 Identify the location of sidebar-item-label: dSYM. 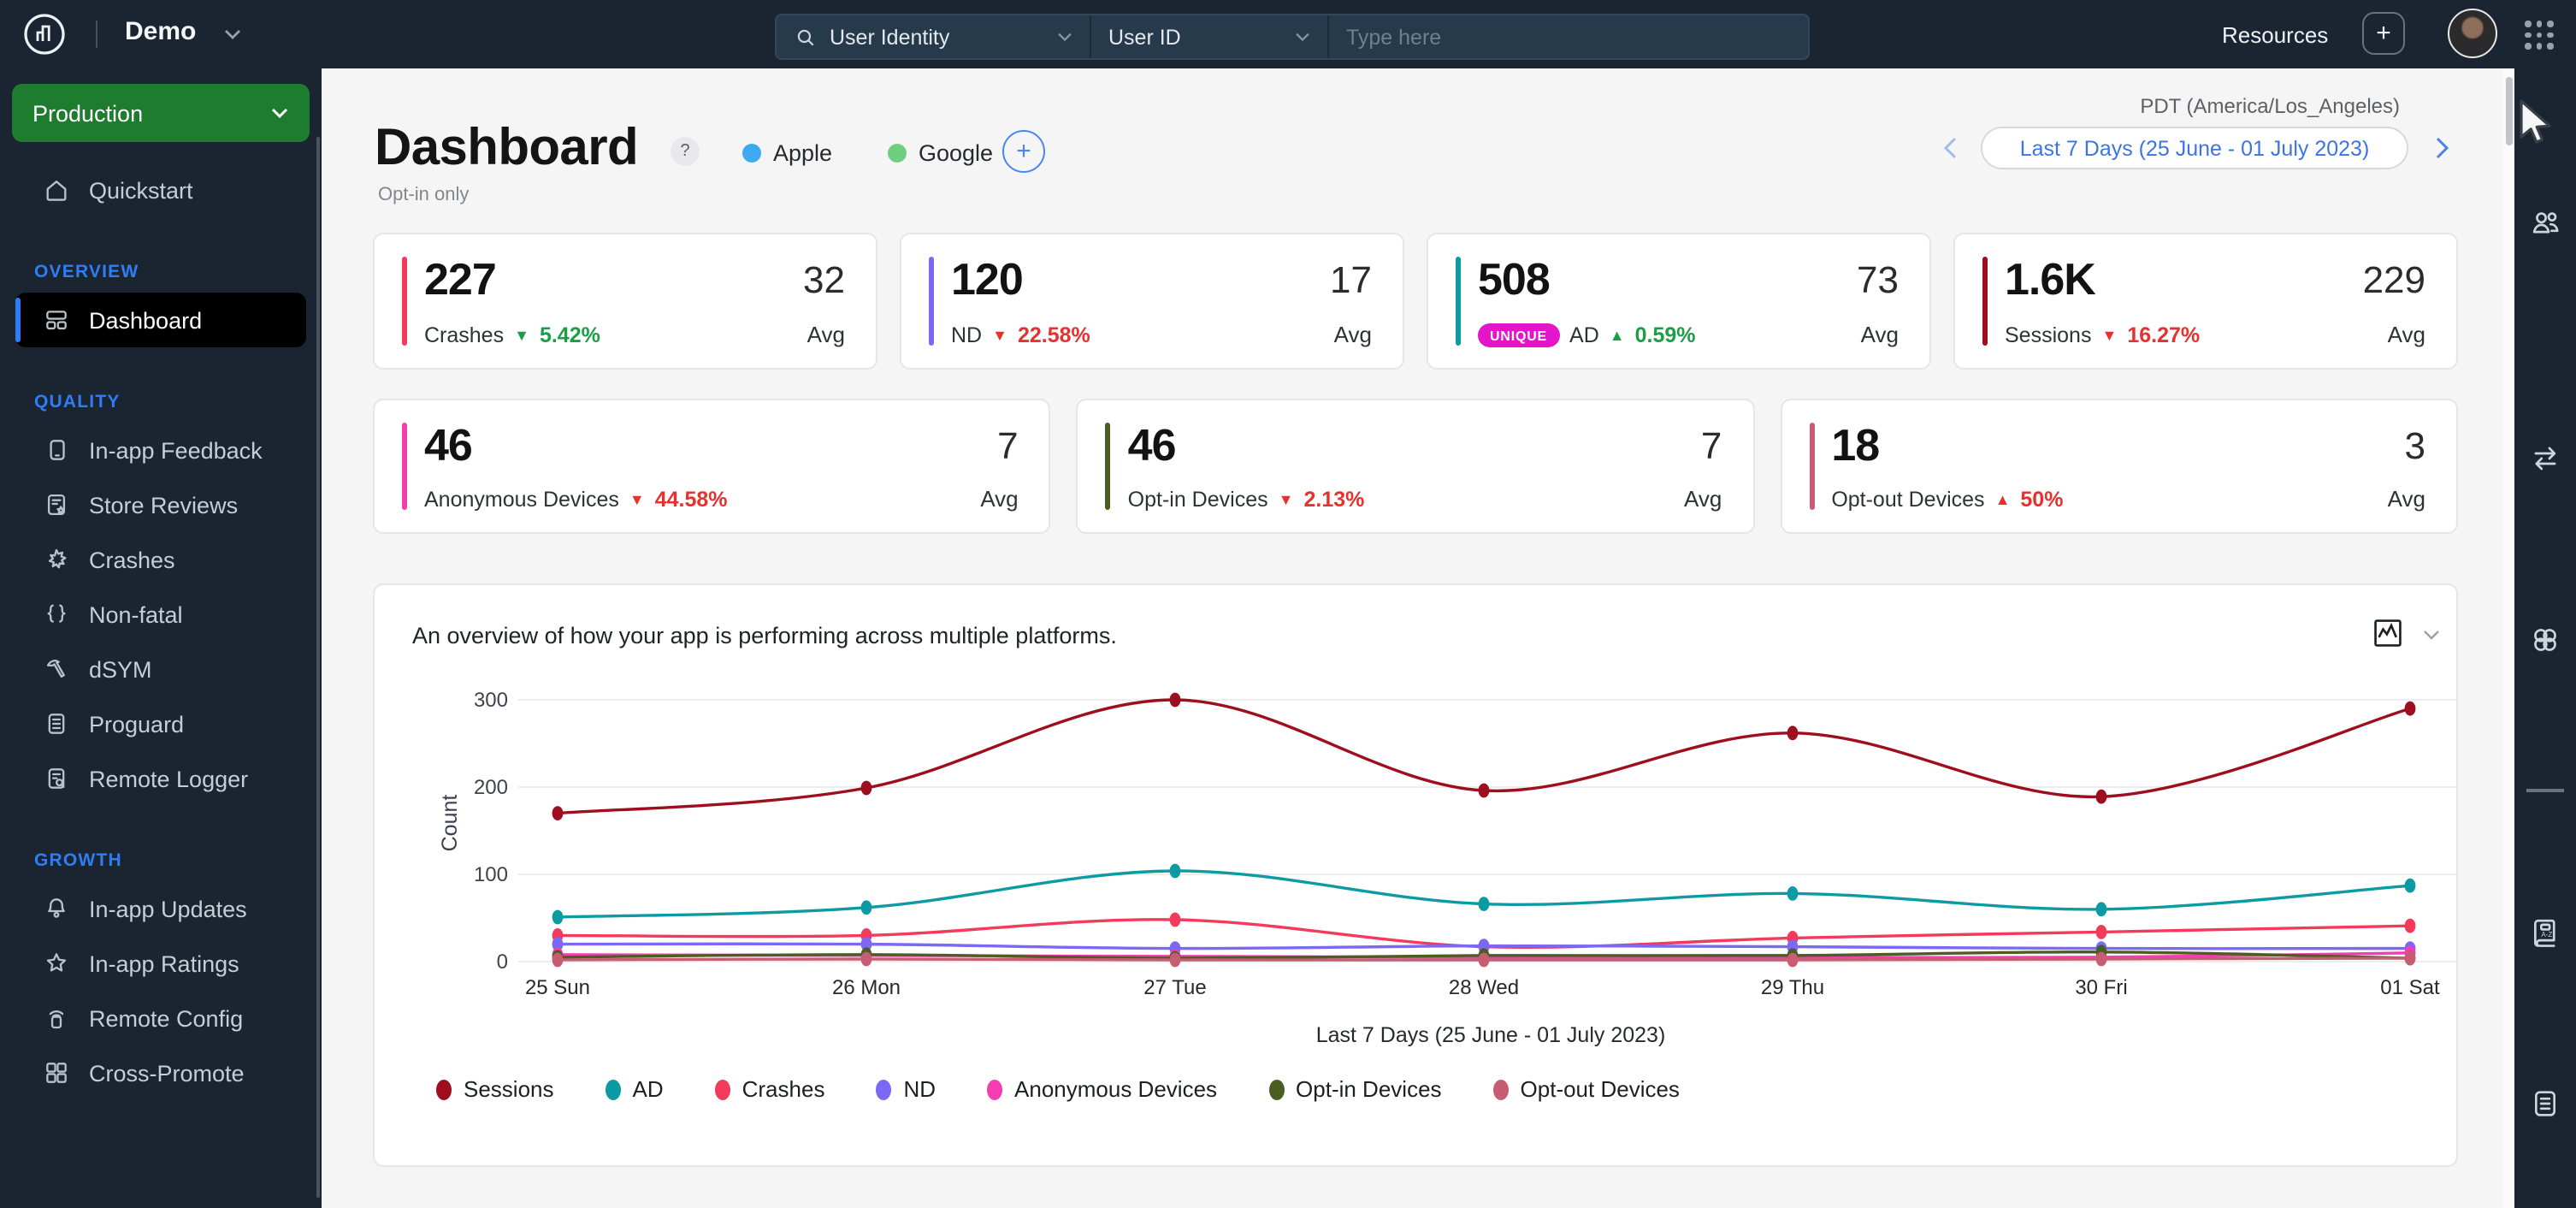
(121, 669).